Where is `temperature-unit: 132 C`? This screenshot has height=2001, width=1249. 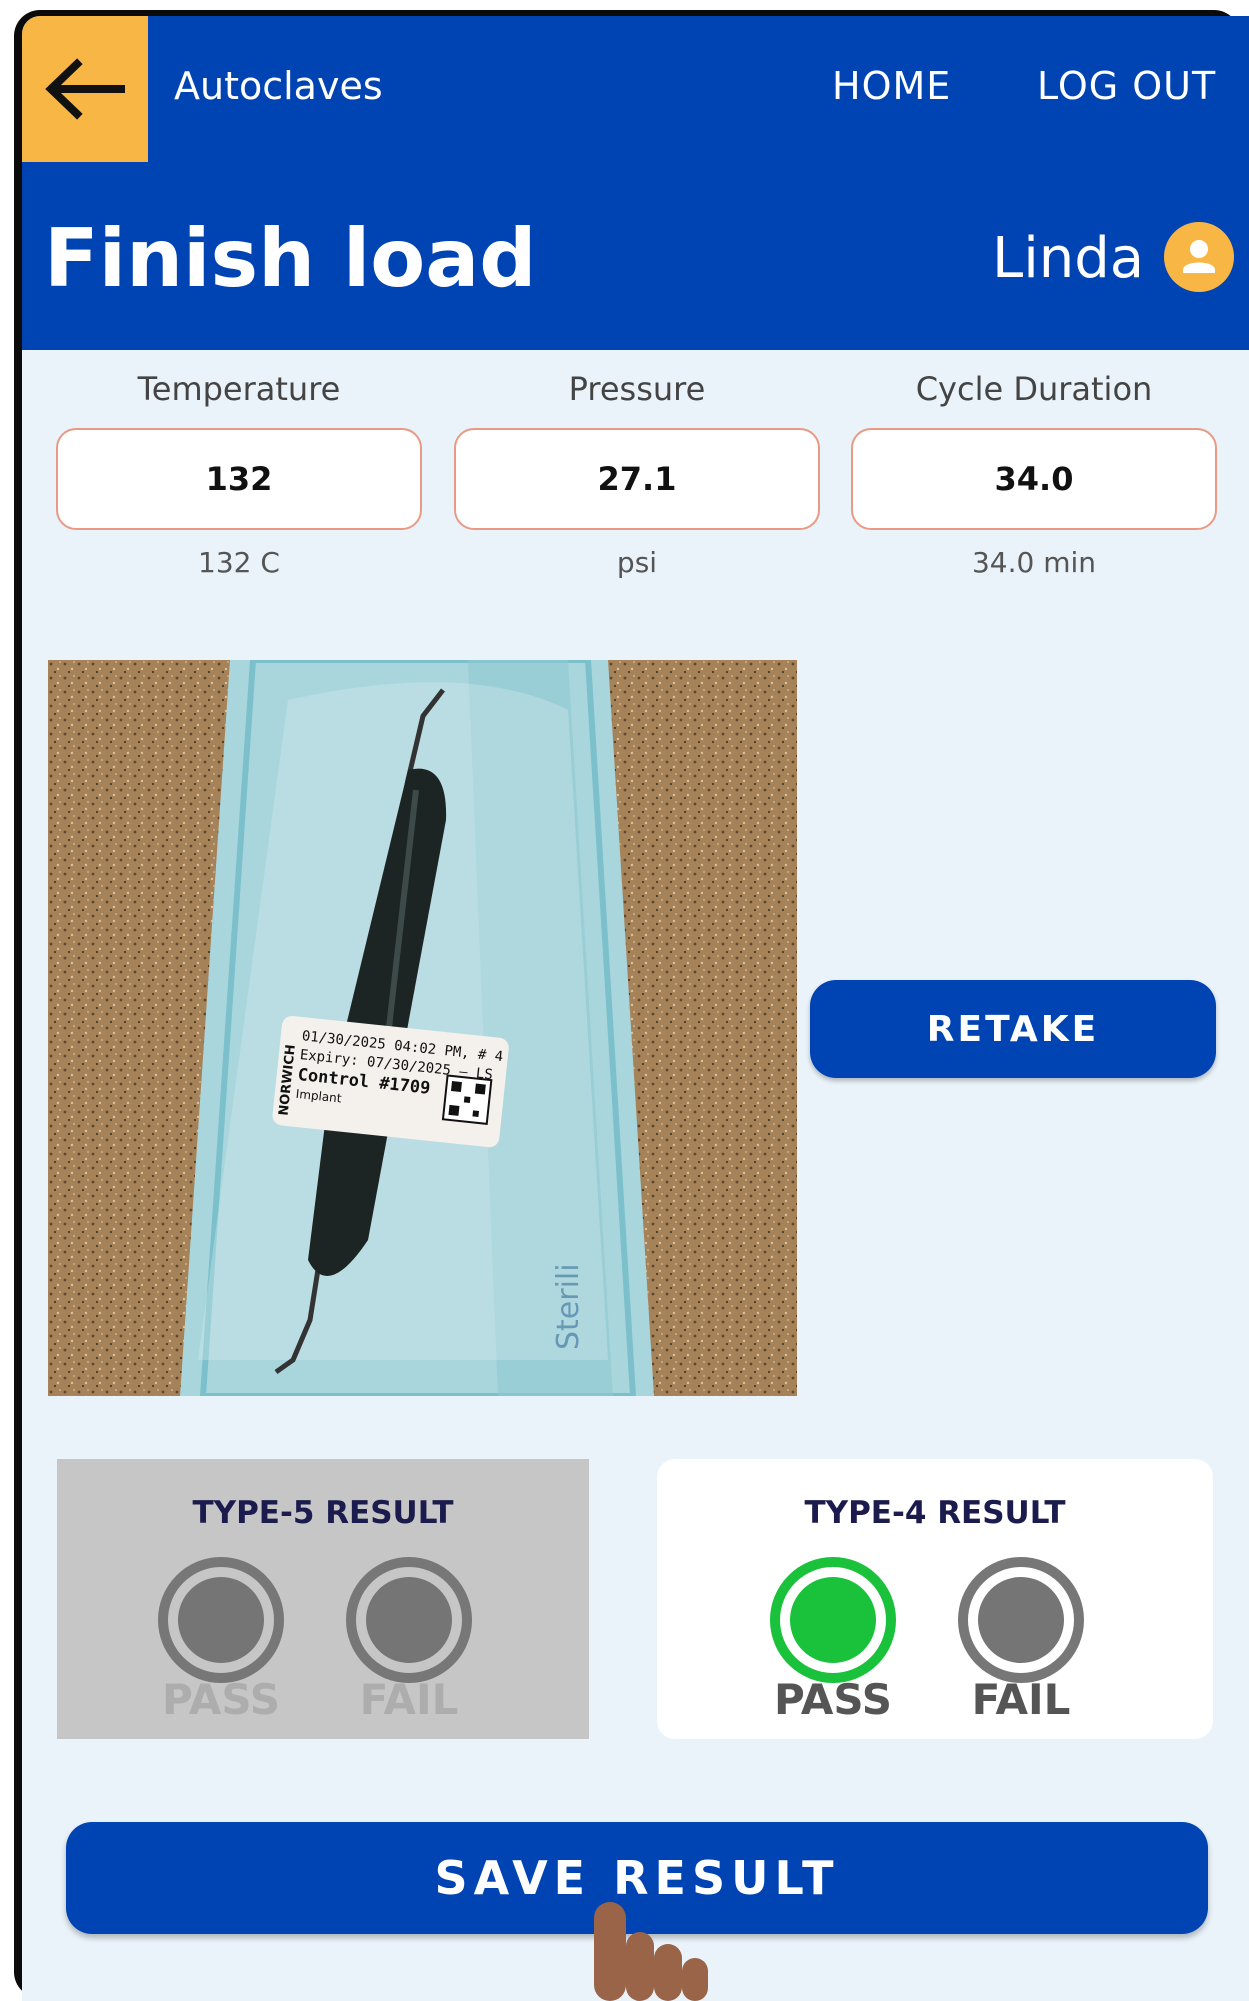
temperature-unit: 132 C is located at coordinates (239, 562).